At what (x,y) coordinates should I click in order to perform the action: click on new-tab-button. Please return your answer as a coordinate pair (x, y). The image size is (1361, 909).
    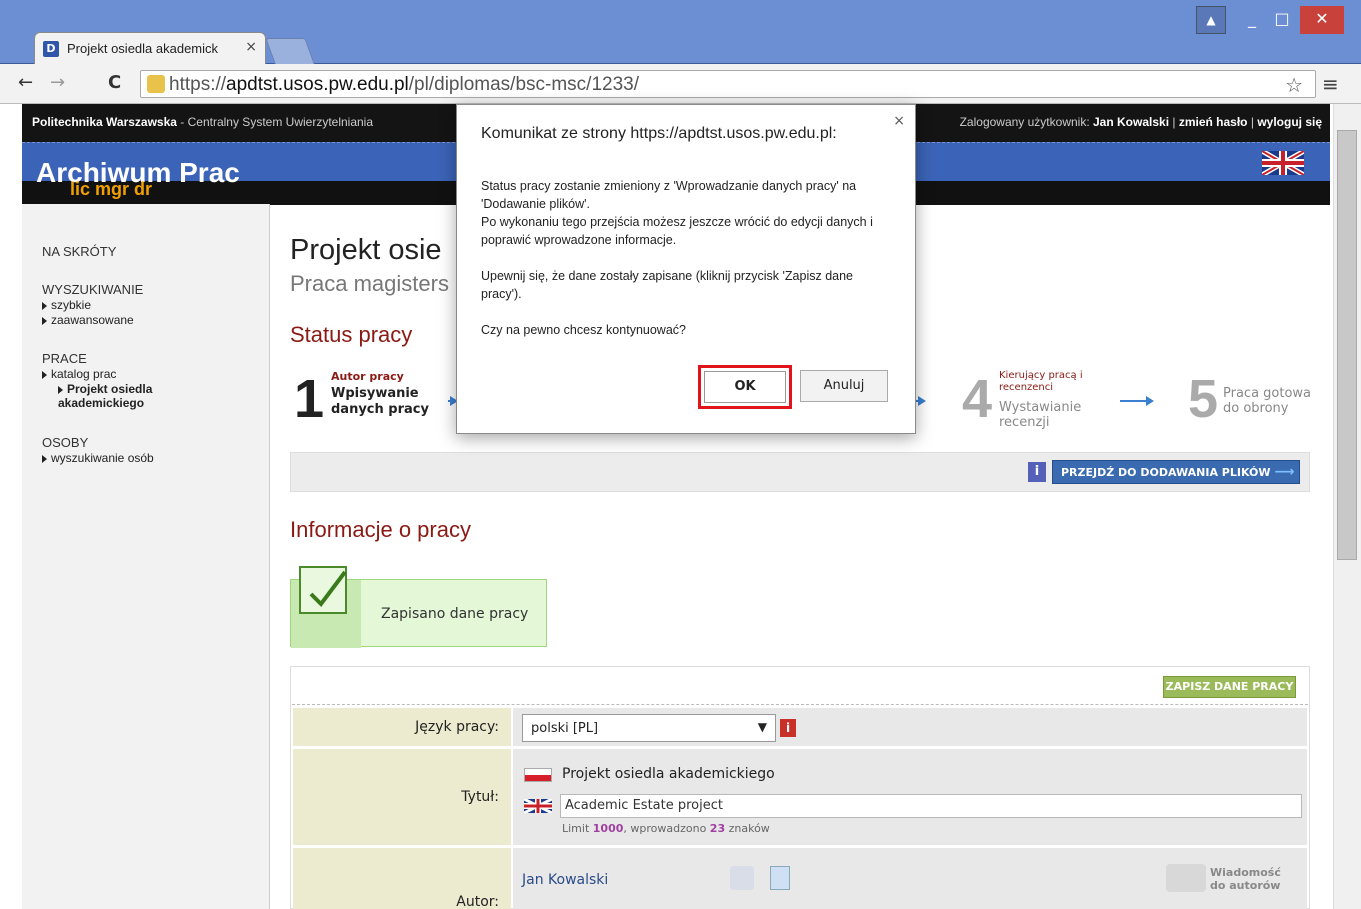
    Looking at the image, I should click on (290, 51).